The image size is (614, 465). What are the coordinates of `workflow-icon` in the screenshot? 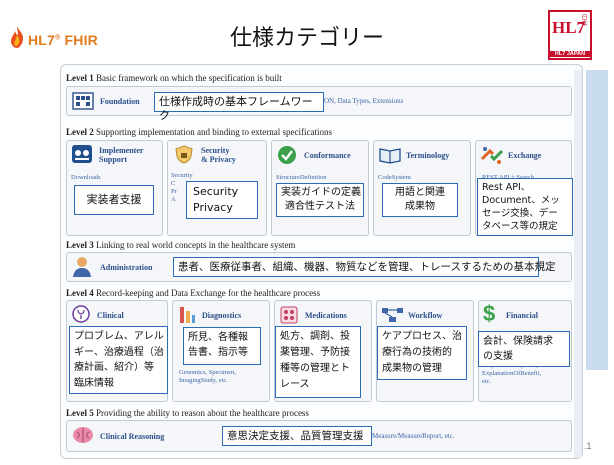 It's located at (392, 315).